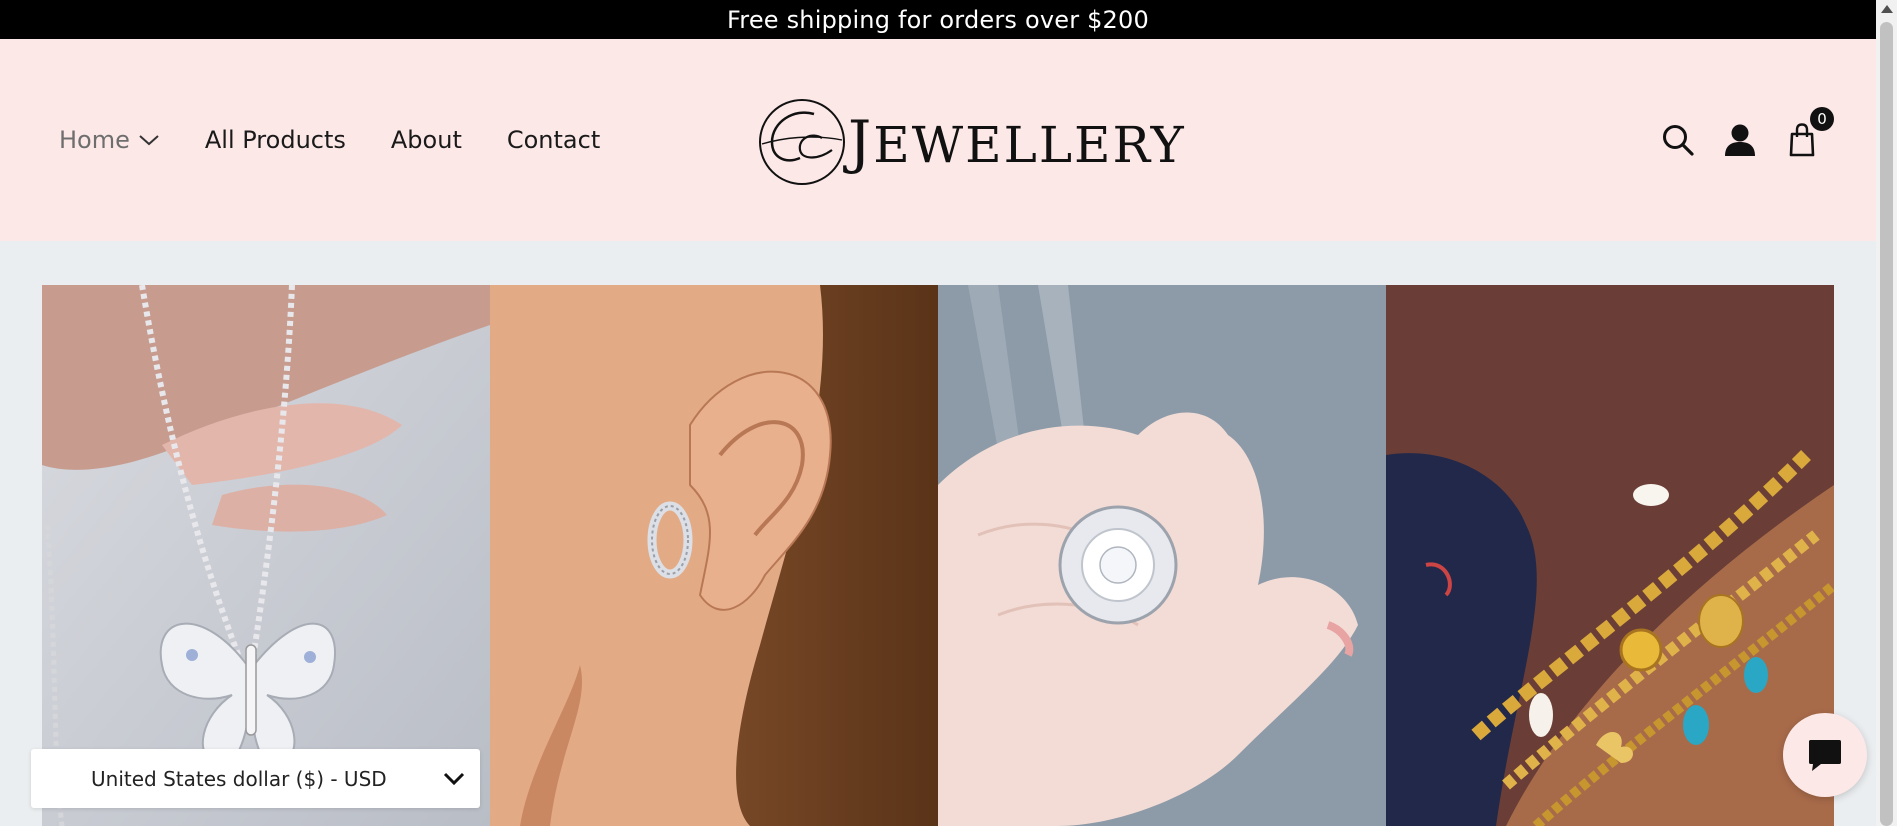 The image size is (1897, 826). I want to click on currency-selector: United States dollar ($) - USD, so click(255, 778).